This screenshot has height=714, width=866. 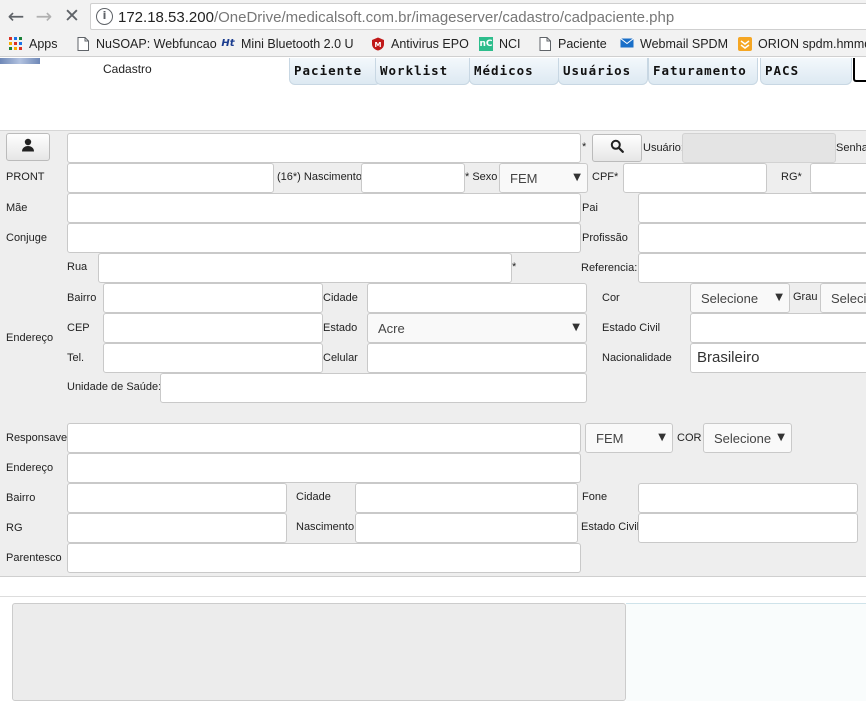 I want to click on svg-text: M, so click(x=378, y=45).